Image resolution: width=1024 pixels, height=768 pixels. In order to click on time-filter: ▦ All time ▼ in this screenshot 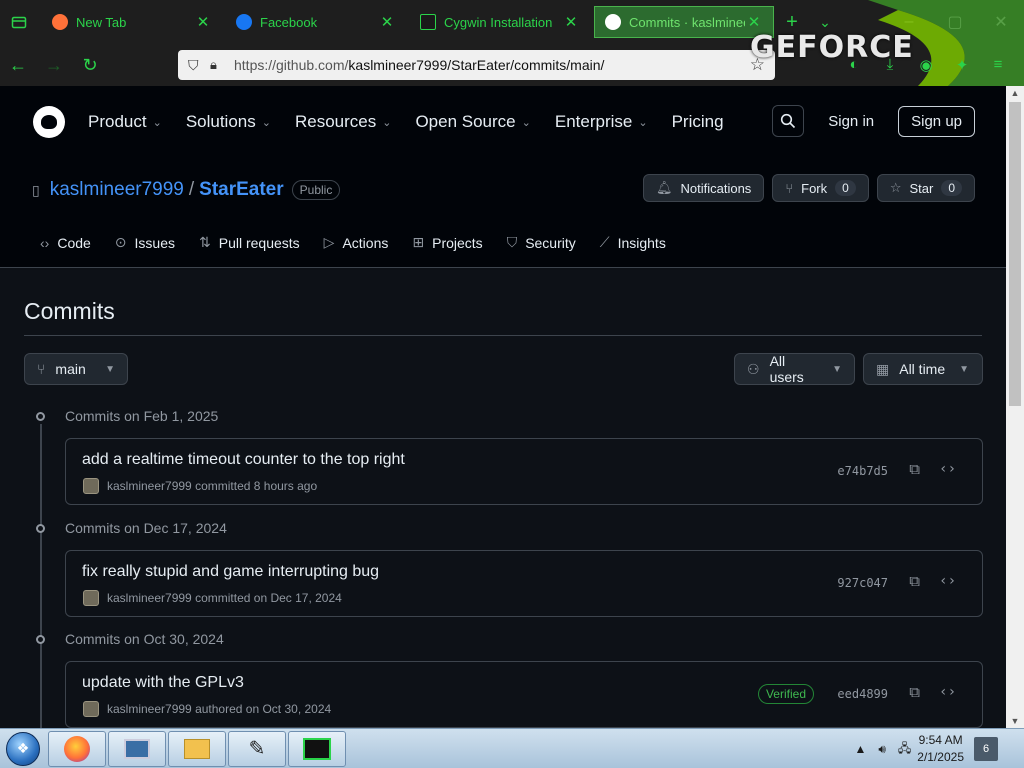, I will do `click(923, 369)`.